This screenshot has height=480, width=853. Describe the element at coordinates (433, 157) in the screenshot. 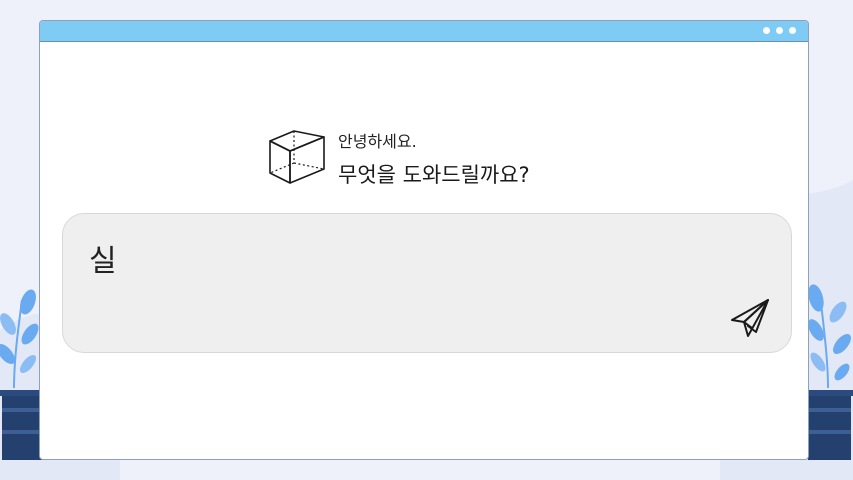

I see `greeting-block: 안녕하세요. 무엇을 도와드릴까요?` at that location.